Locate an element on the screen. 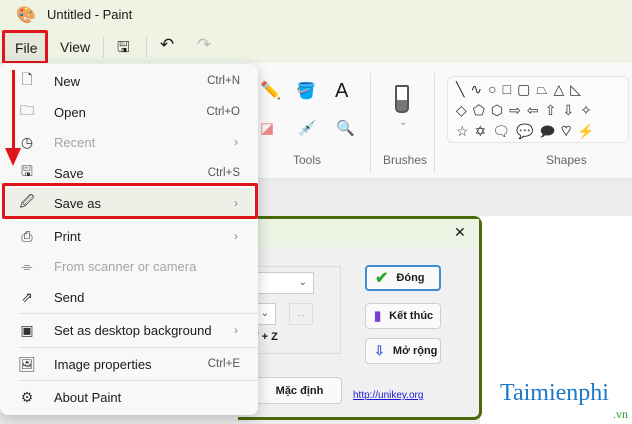 This screenshot has height=424, width=632. menu-item-send: ⇗ Send is located at coordinates (129, 297).